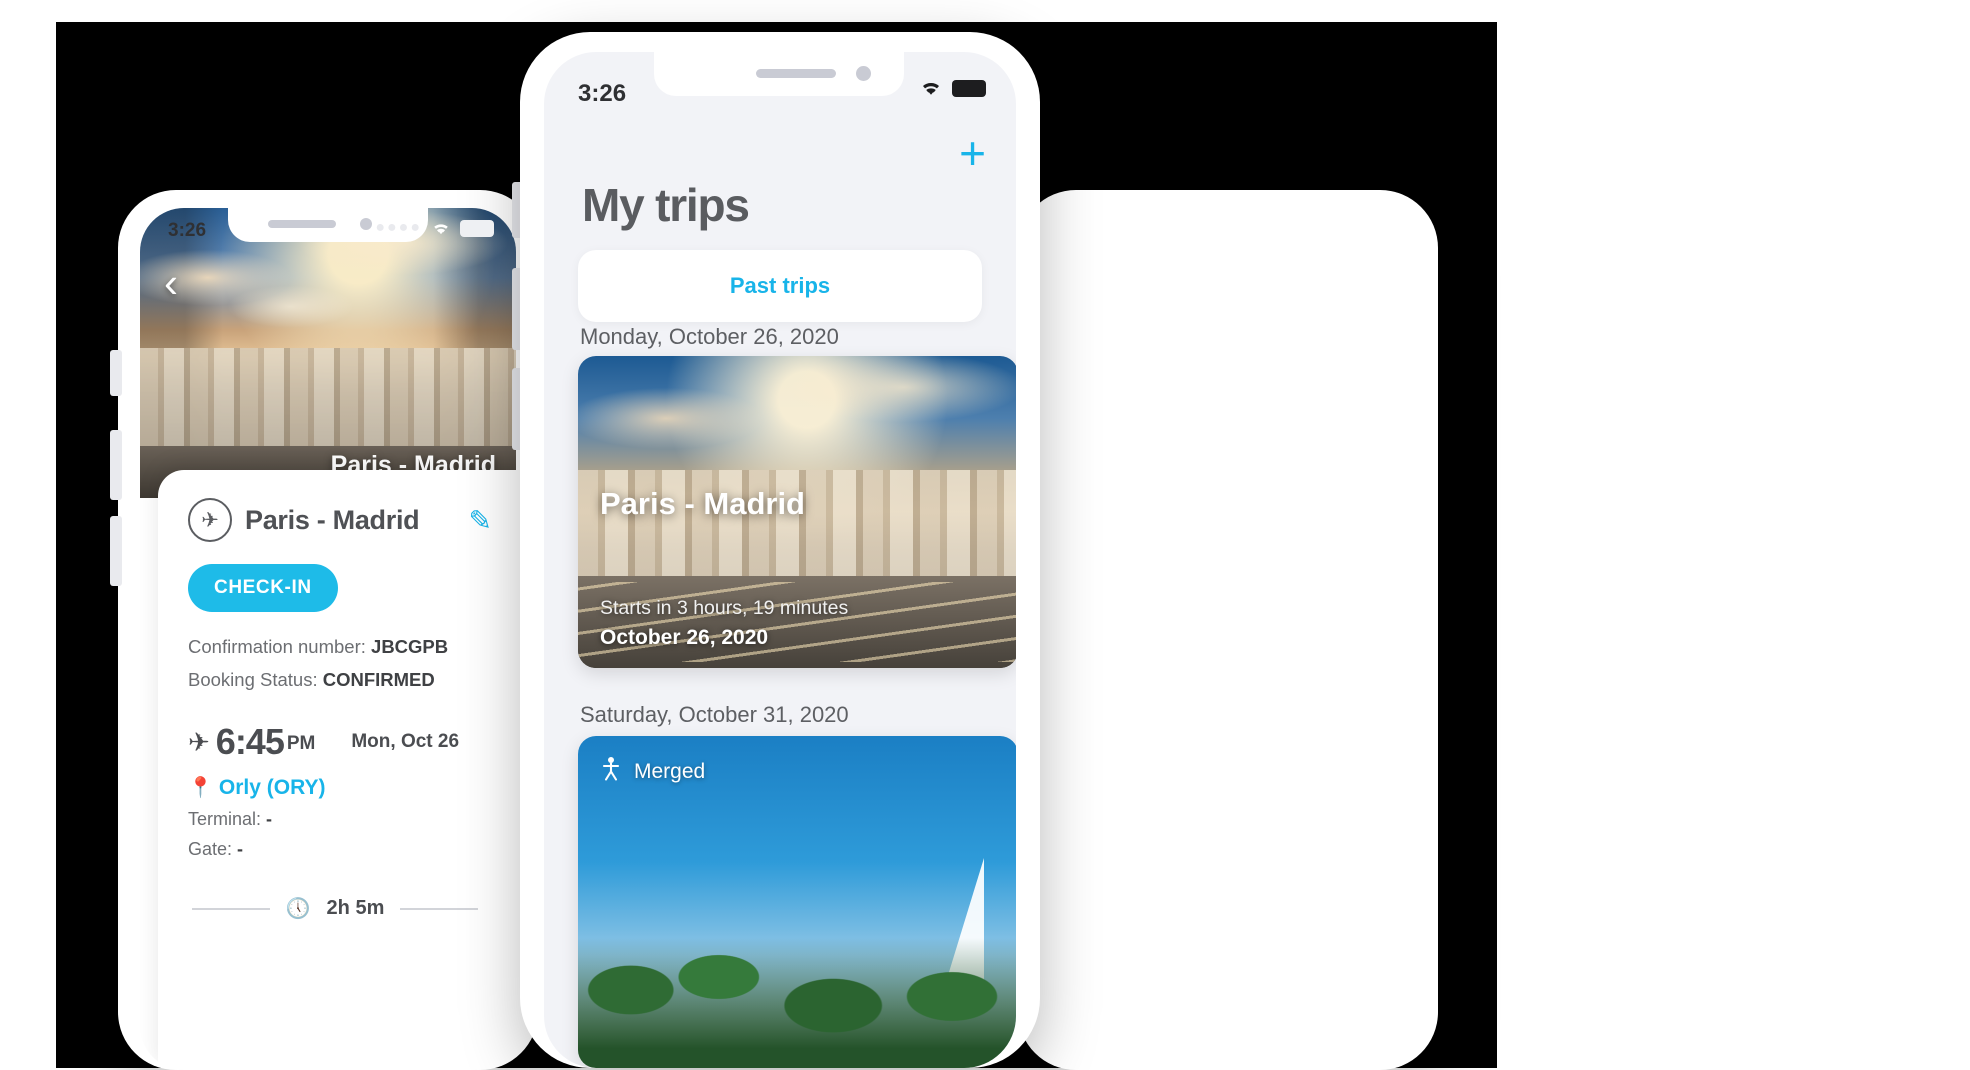  What do you see at coordinates (797, 622) in the screenshot?
I see `light-trails` at bounding box center [797, 622].